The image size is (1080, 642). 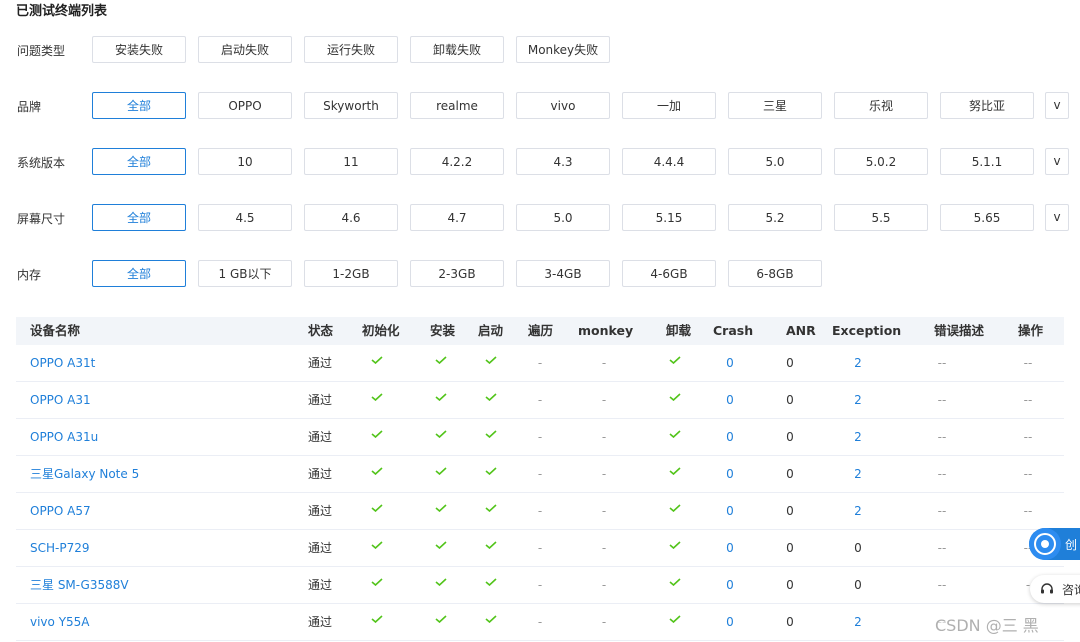 I want to click on cell-name: OPPO A31t, so click(x=62, y=363).